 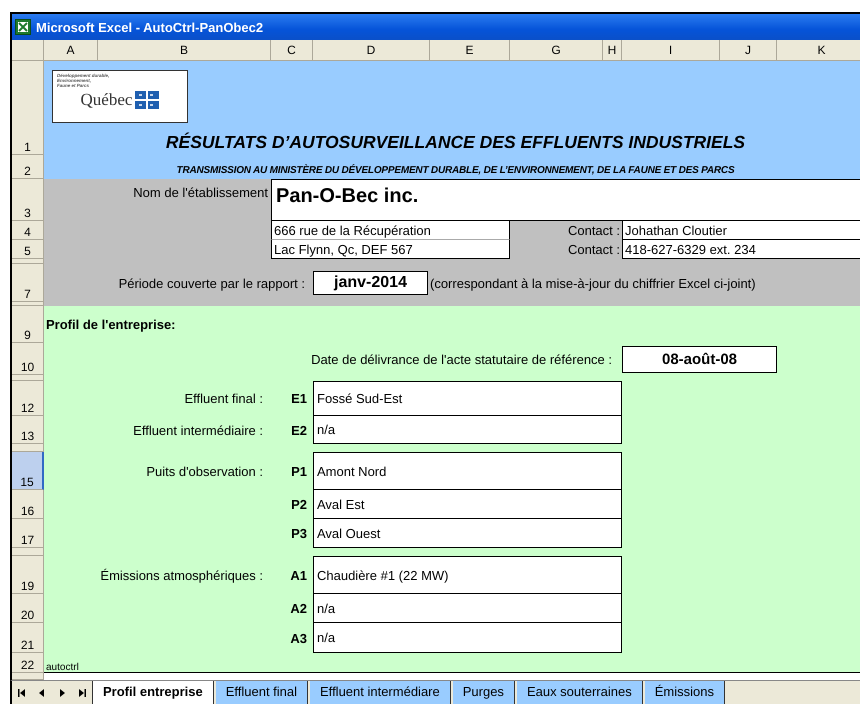 What do you see at coordinates (390, 249) in the screenshot?
I see `address-cell: Lac Flynn, Qc, DEF 567` at bounding box center [390, 249].